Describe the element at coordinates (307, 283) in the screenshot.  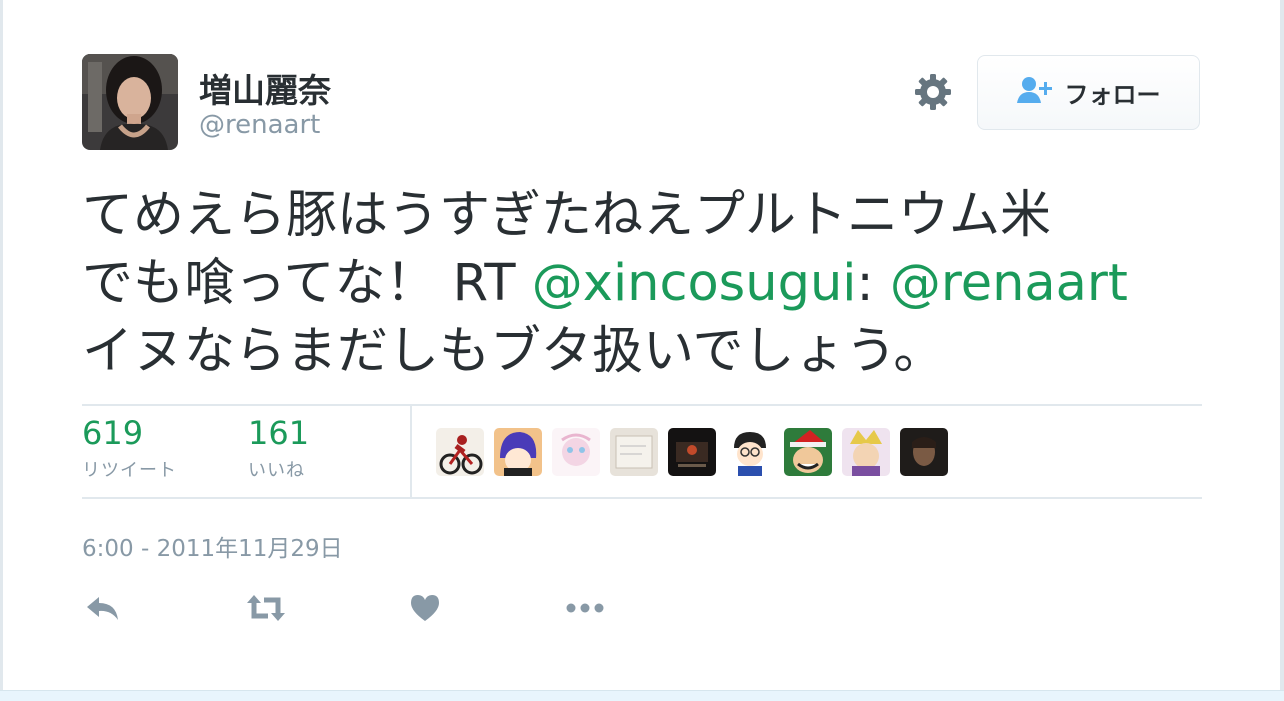
I see `tweet-line-2-text: でも喰ってな！ RT` at that location.